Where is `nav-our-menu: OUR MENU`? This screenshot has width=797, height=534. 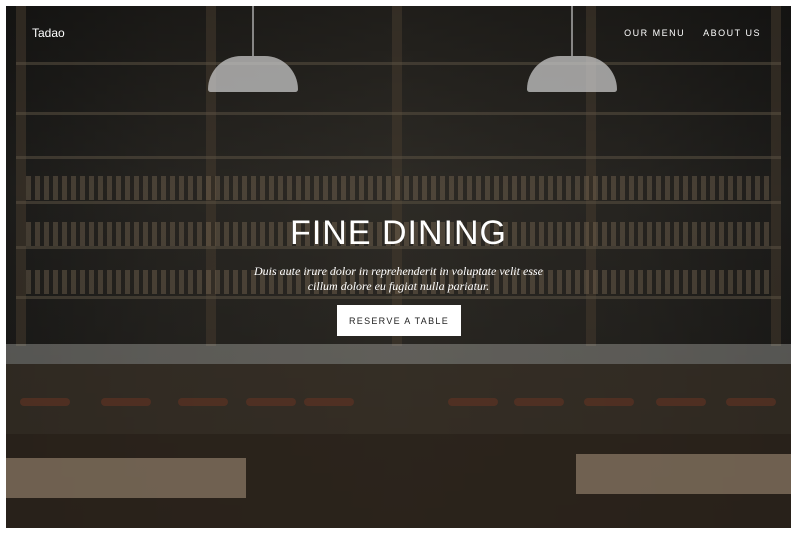 nav-our-menu: OUR MENU is located at coordinates (654, 33).